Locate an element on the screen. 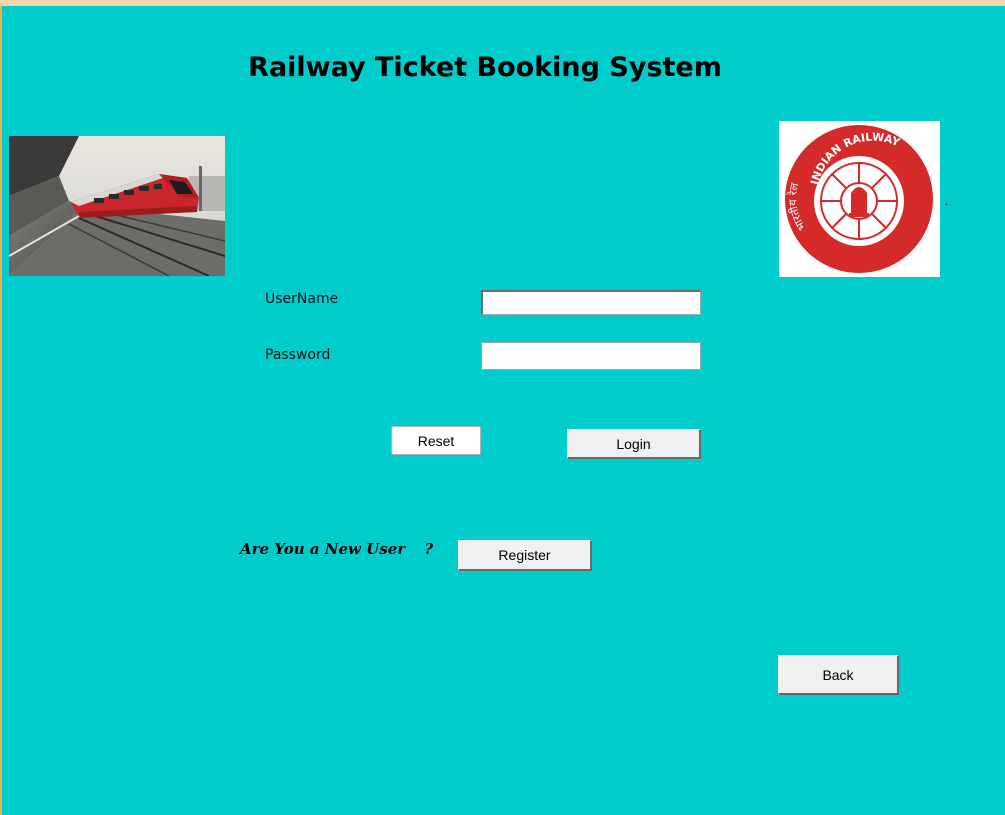  page-title: Railway Ticket Booking System is located at coordinates (485, 67).